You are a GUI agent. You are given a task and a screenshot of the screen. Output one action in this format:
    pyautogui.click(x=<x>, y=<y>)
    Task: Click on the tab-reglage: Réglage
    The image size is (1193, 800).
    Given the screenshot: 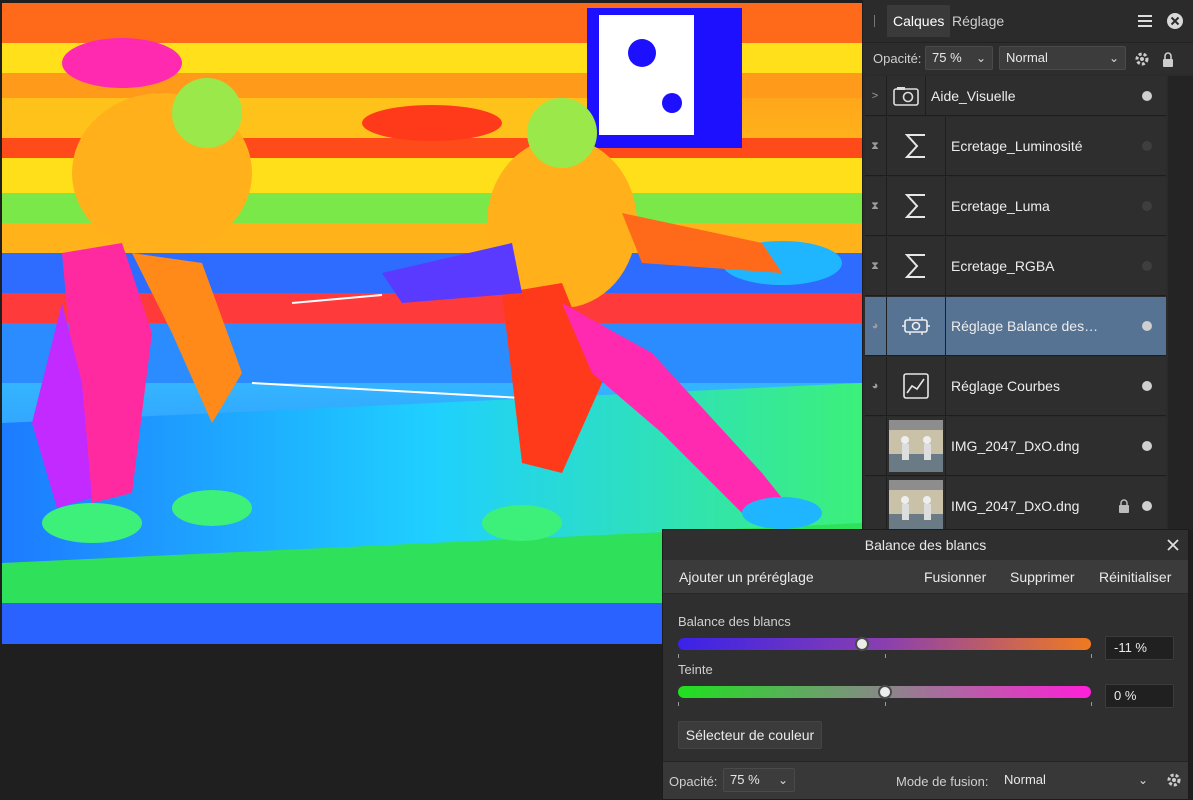 What is the action you would take?
    pyautogui.click(x=978, y=21)
    